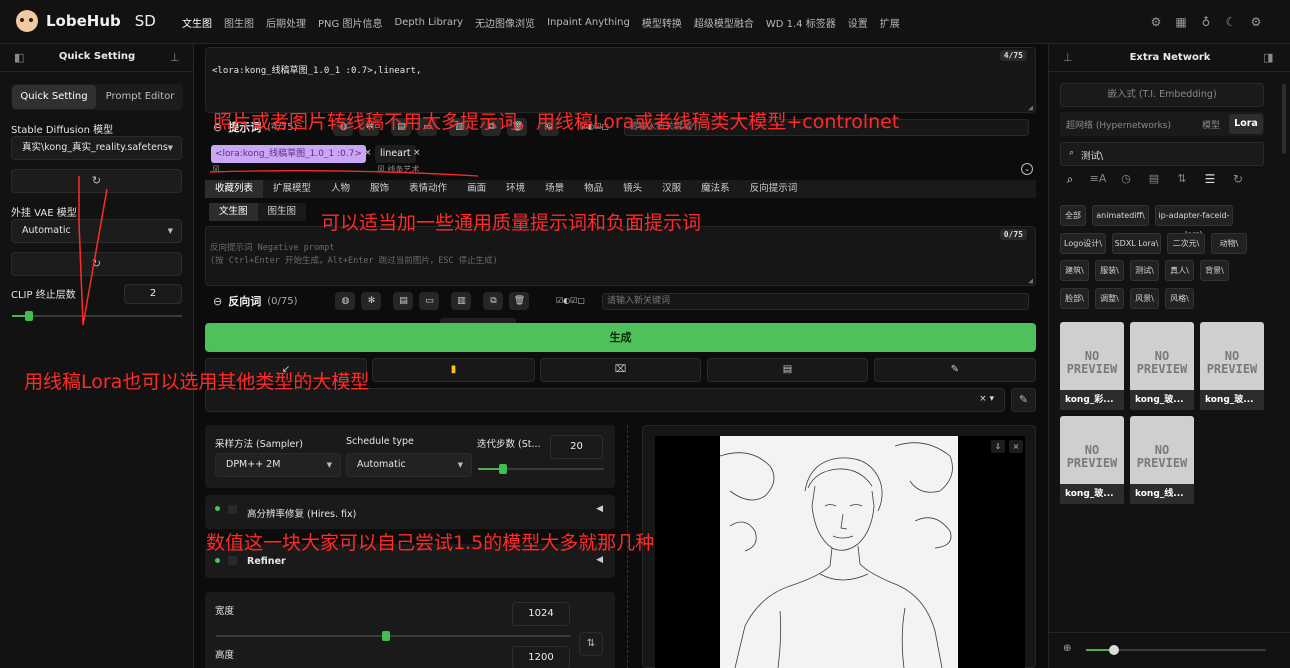 The height and width of the screenshot is (668, 1290). What do you see at coordinates (1210, 182) in the screenshot?
I see `tree-view-icon: ☰` at bounding box center [1210, 182].